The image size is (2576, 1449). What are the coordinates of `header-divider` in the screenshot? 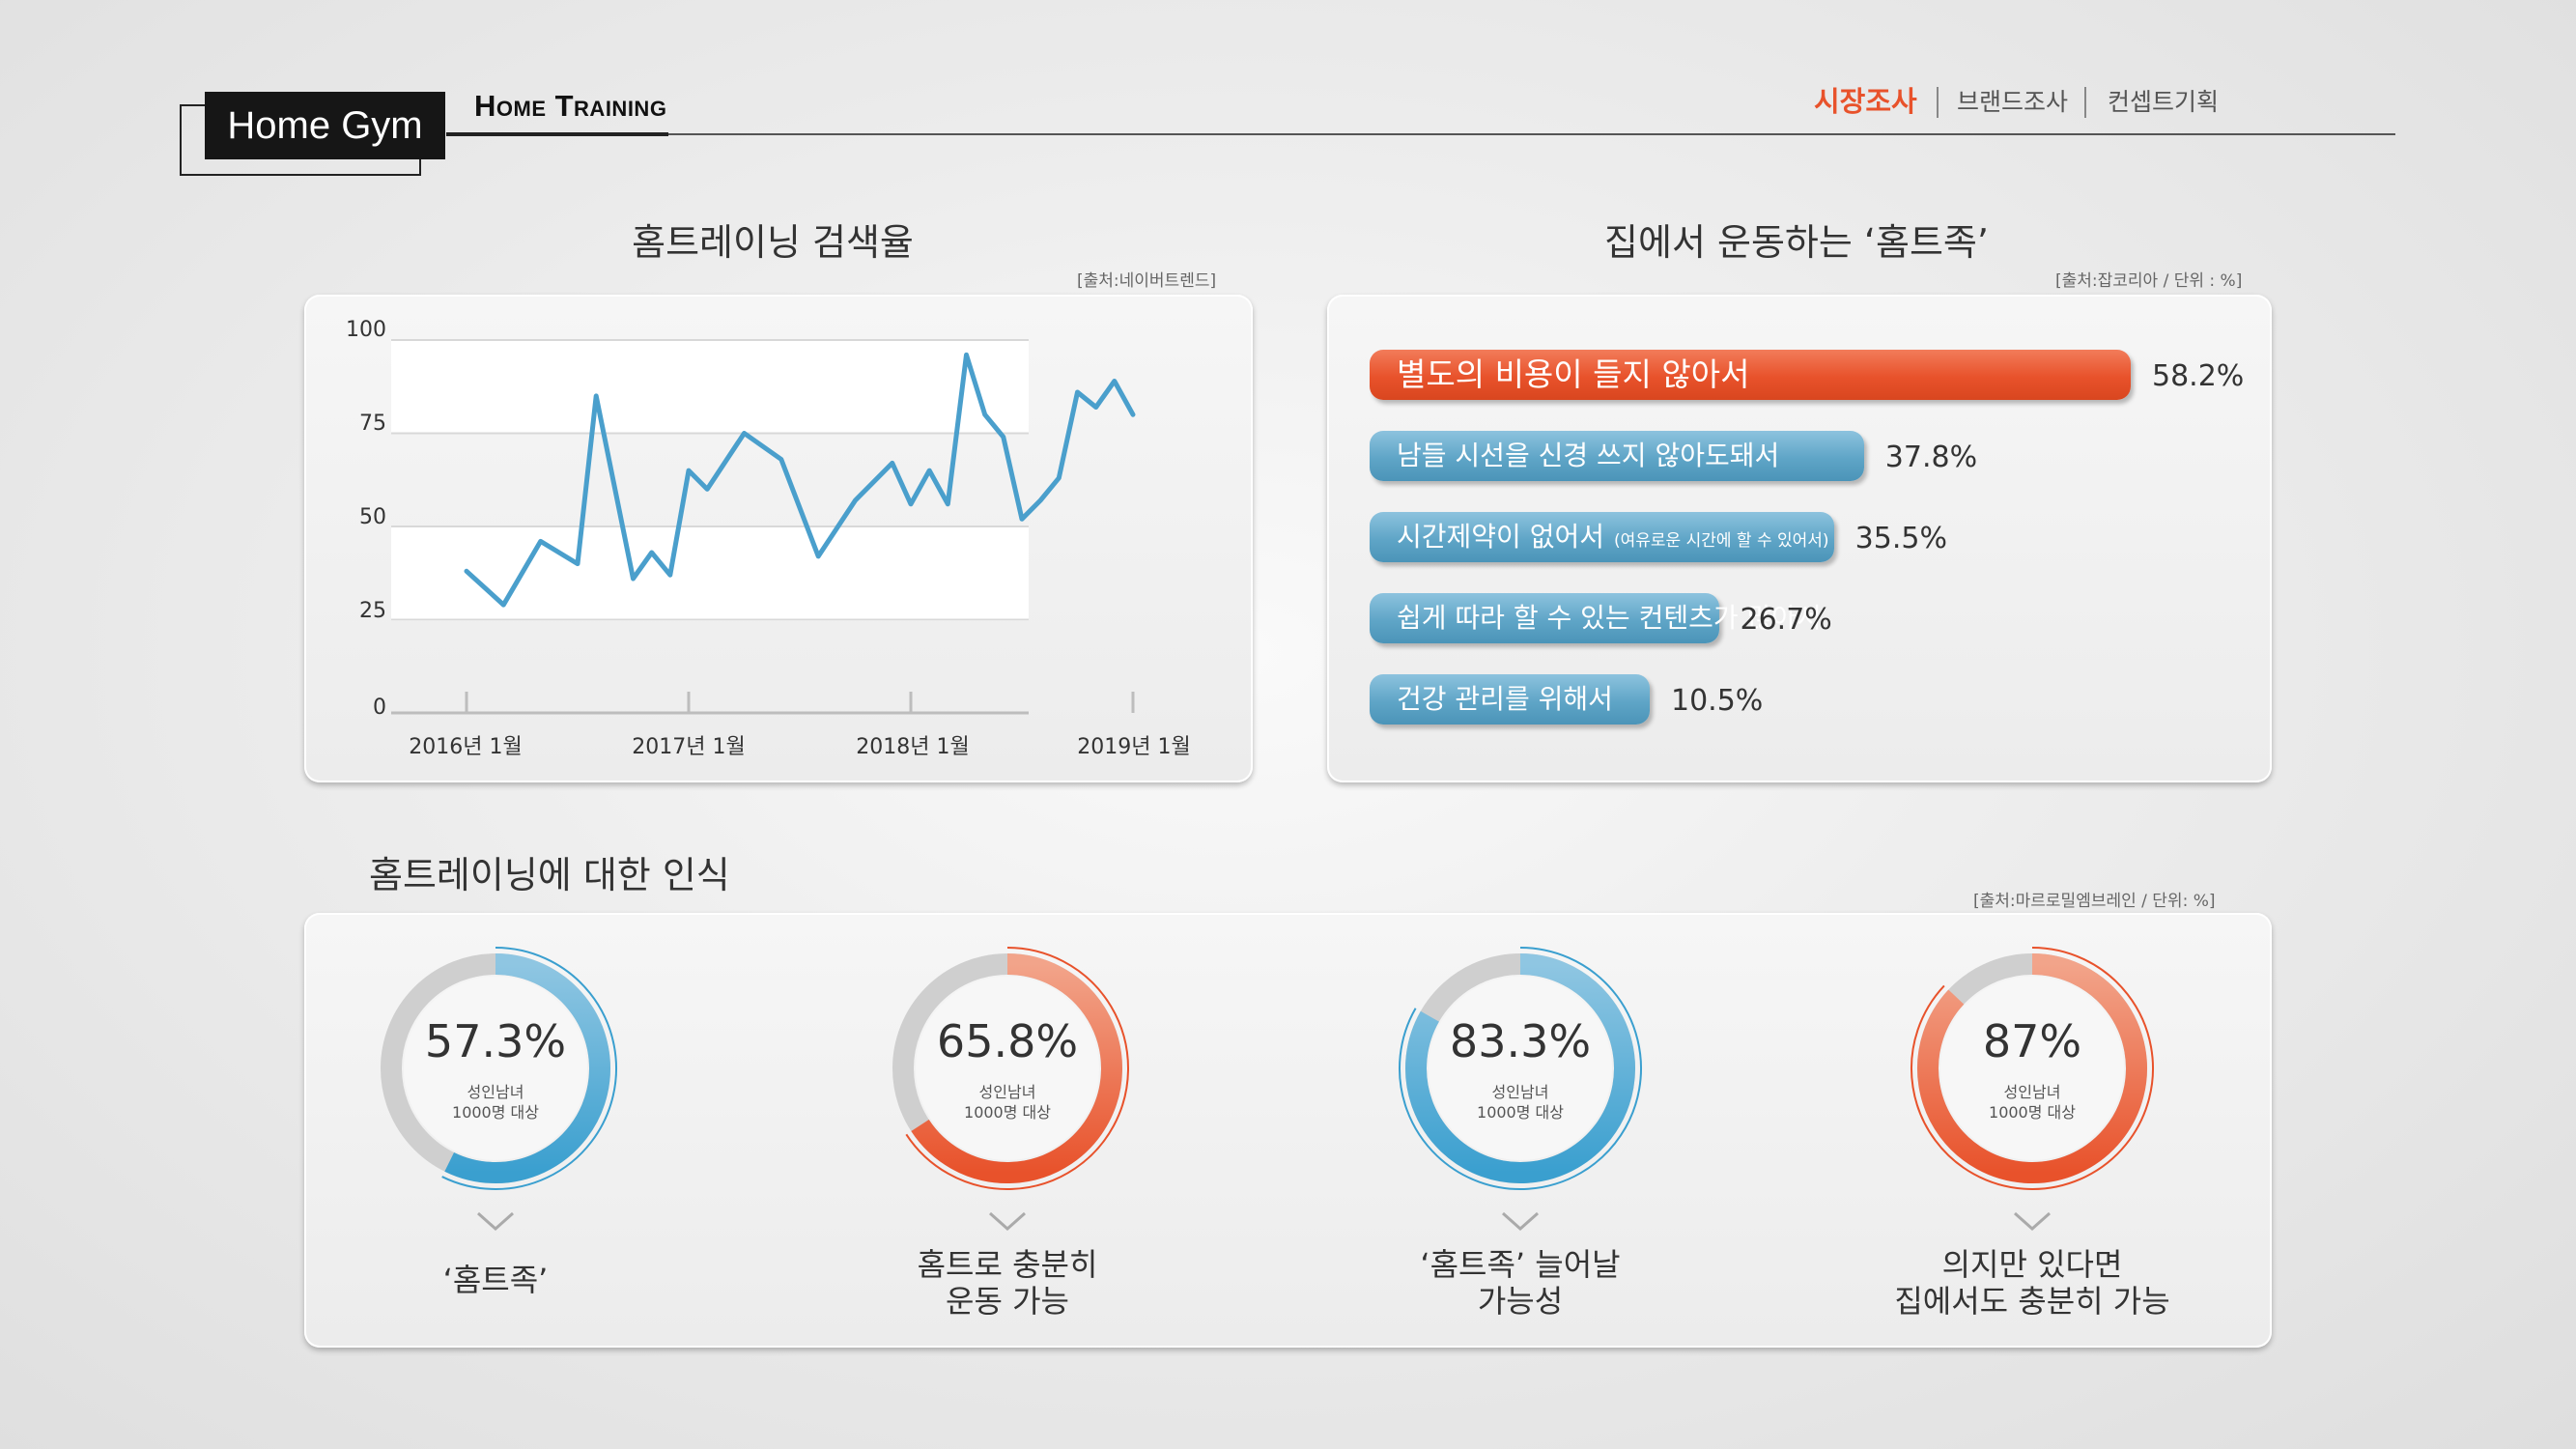 It's located at (1420, 134).